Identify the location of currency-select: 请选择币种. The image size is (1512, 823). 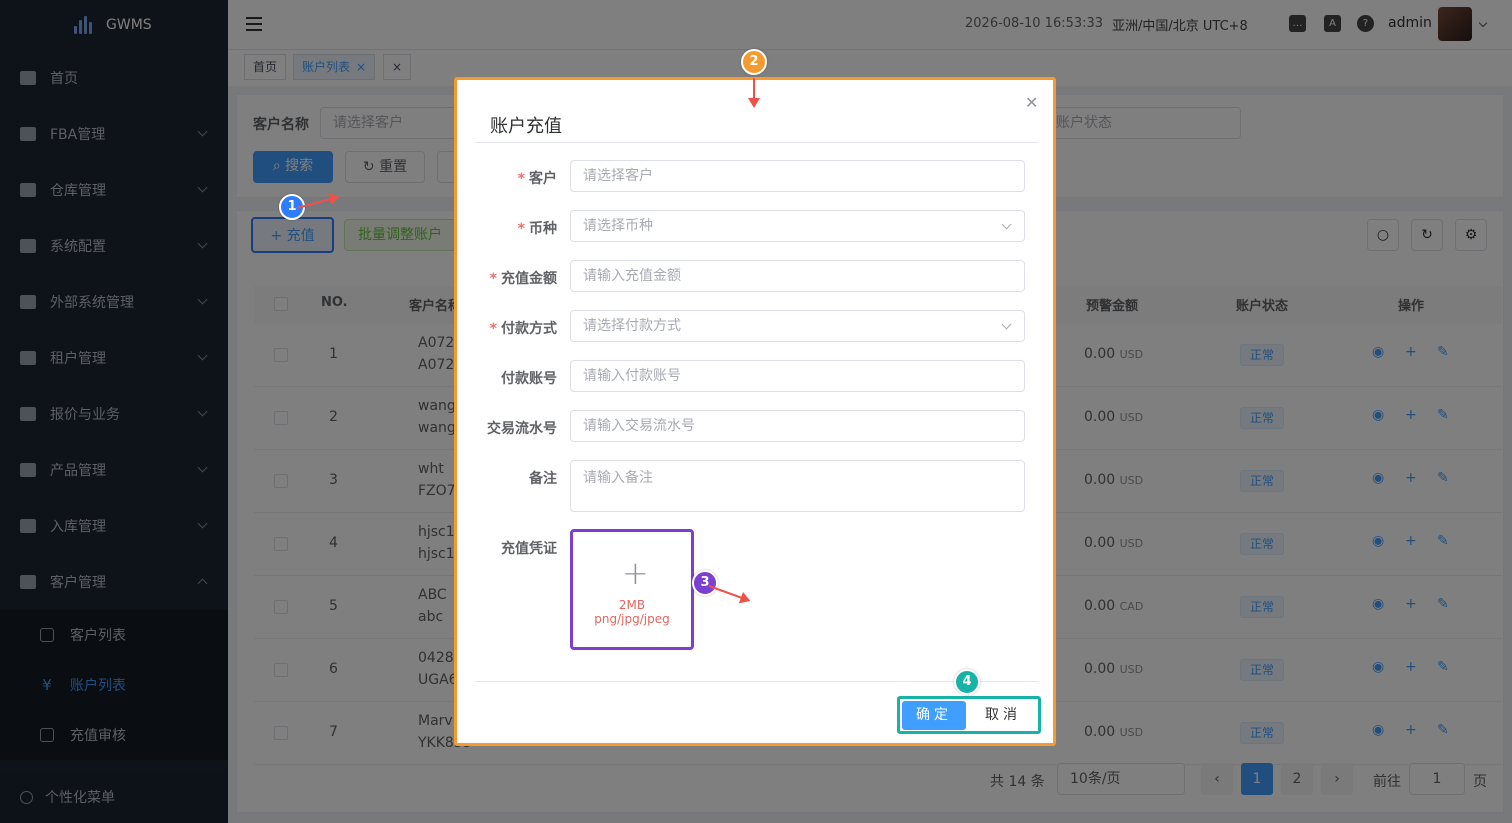
(797, 226).